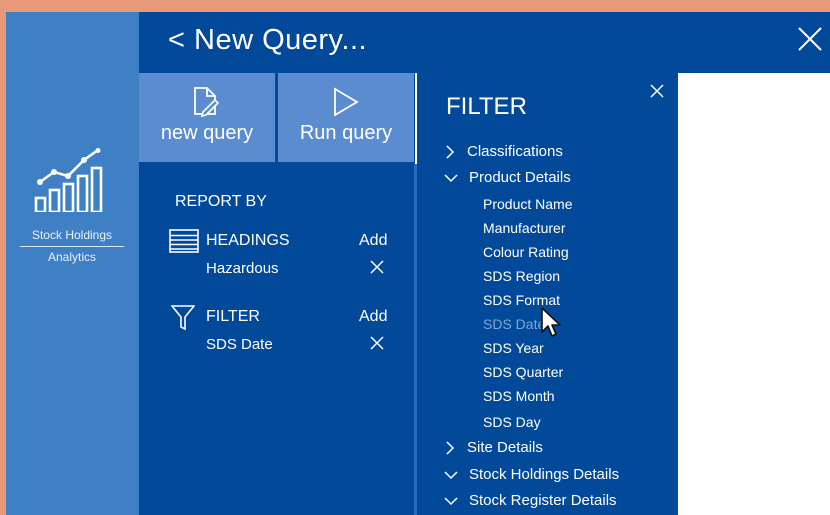 The height and width of the screenshot is (515, 830). Describe the element at coordinates (373, 317) in the screenshot. I see `filter-add-button: Add` at that location.